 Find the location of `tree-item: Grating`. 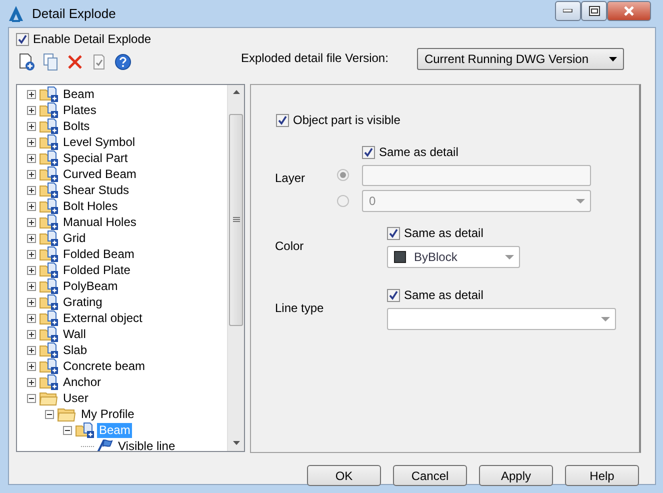

tree-item: Grating is located at coordinates (82, 302).